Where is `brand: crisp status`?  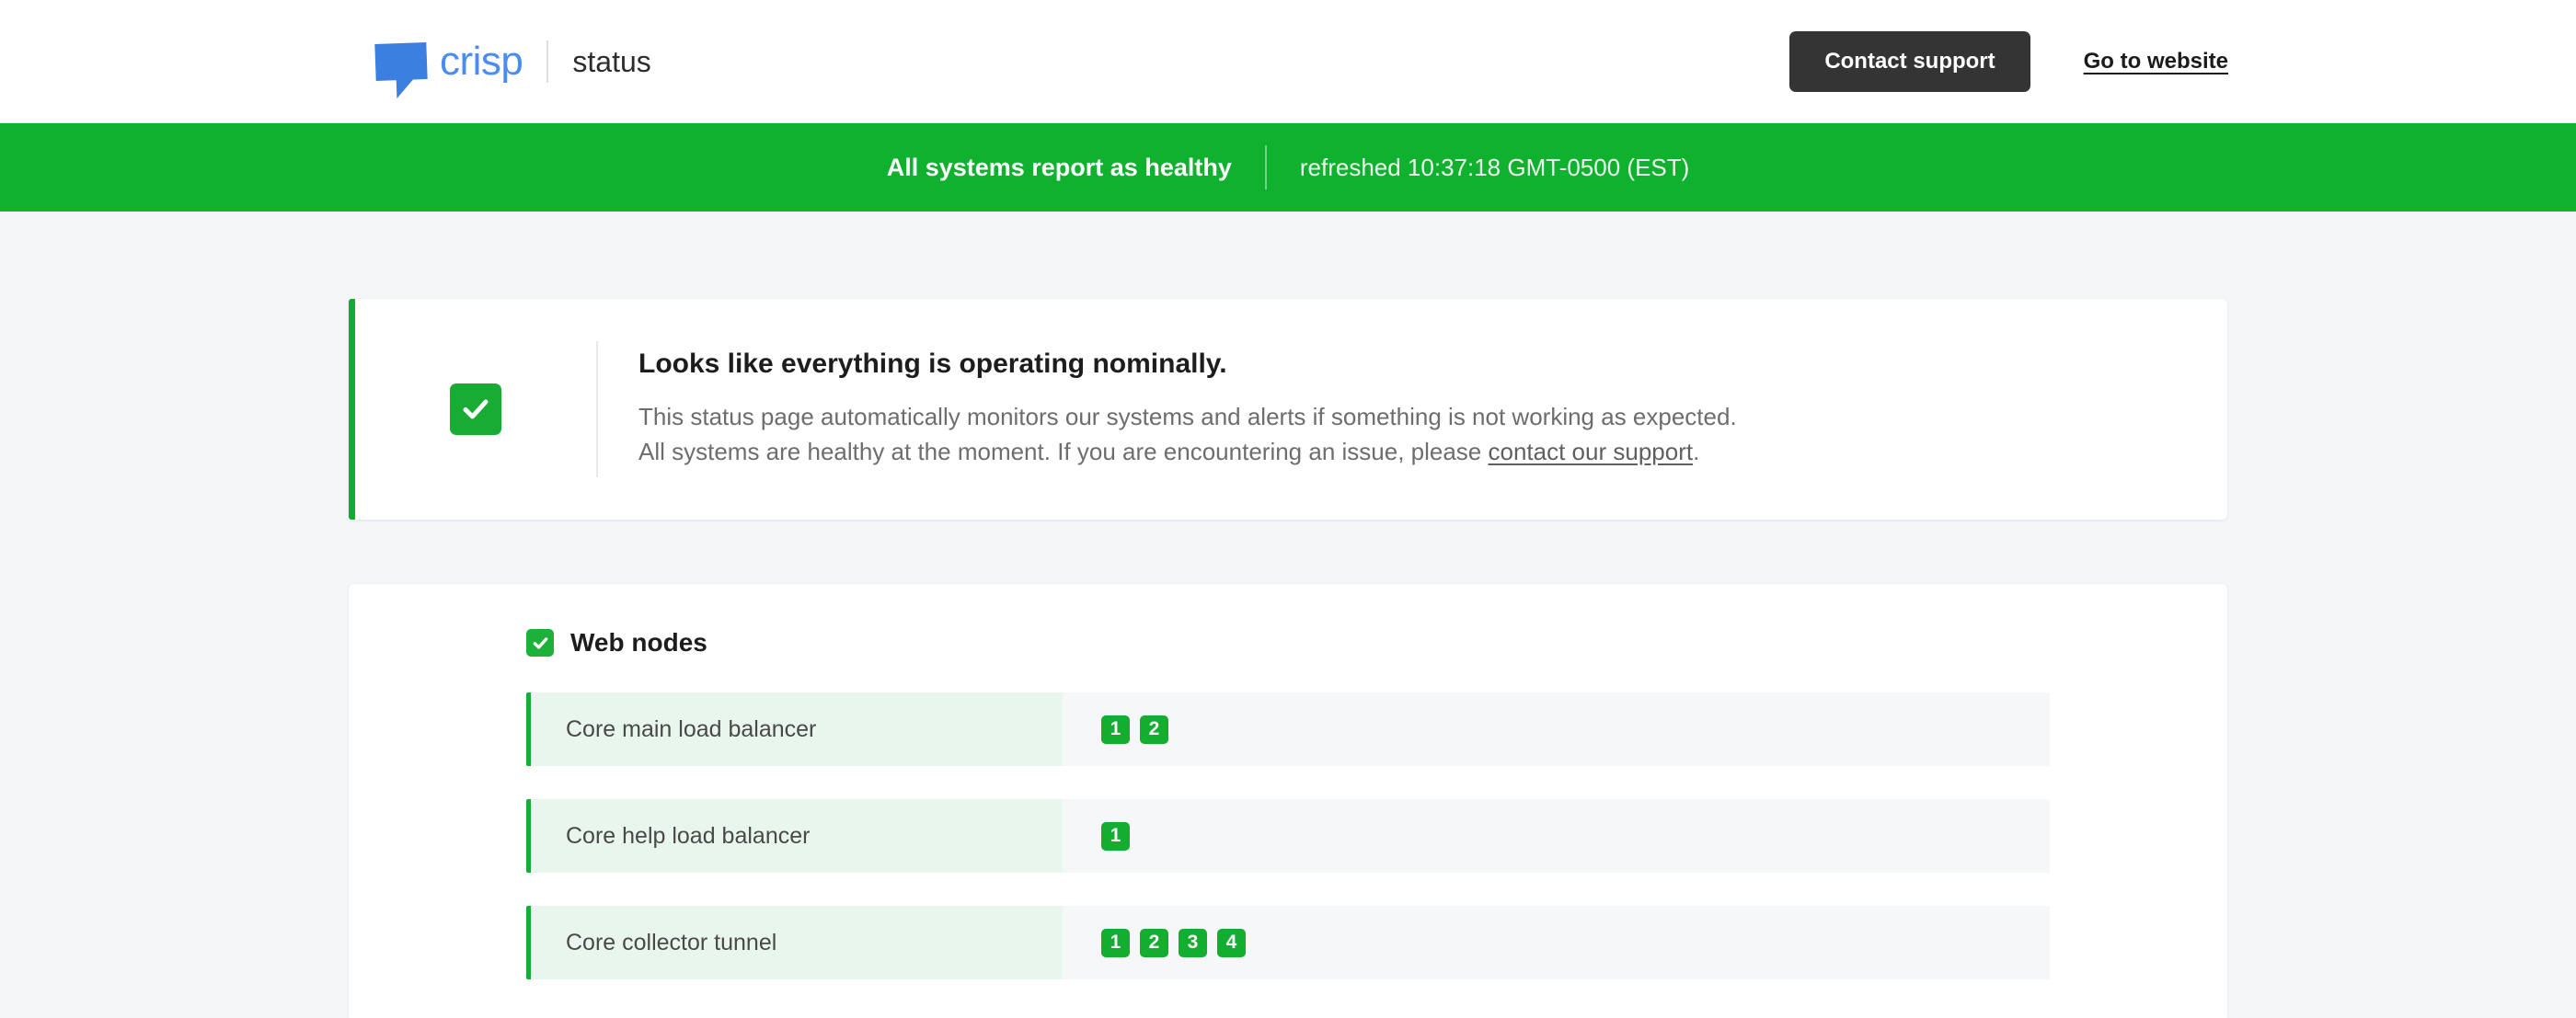
brand: crisp status is located at coordinates (512, 61).